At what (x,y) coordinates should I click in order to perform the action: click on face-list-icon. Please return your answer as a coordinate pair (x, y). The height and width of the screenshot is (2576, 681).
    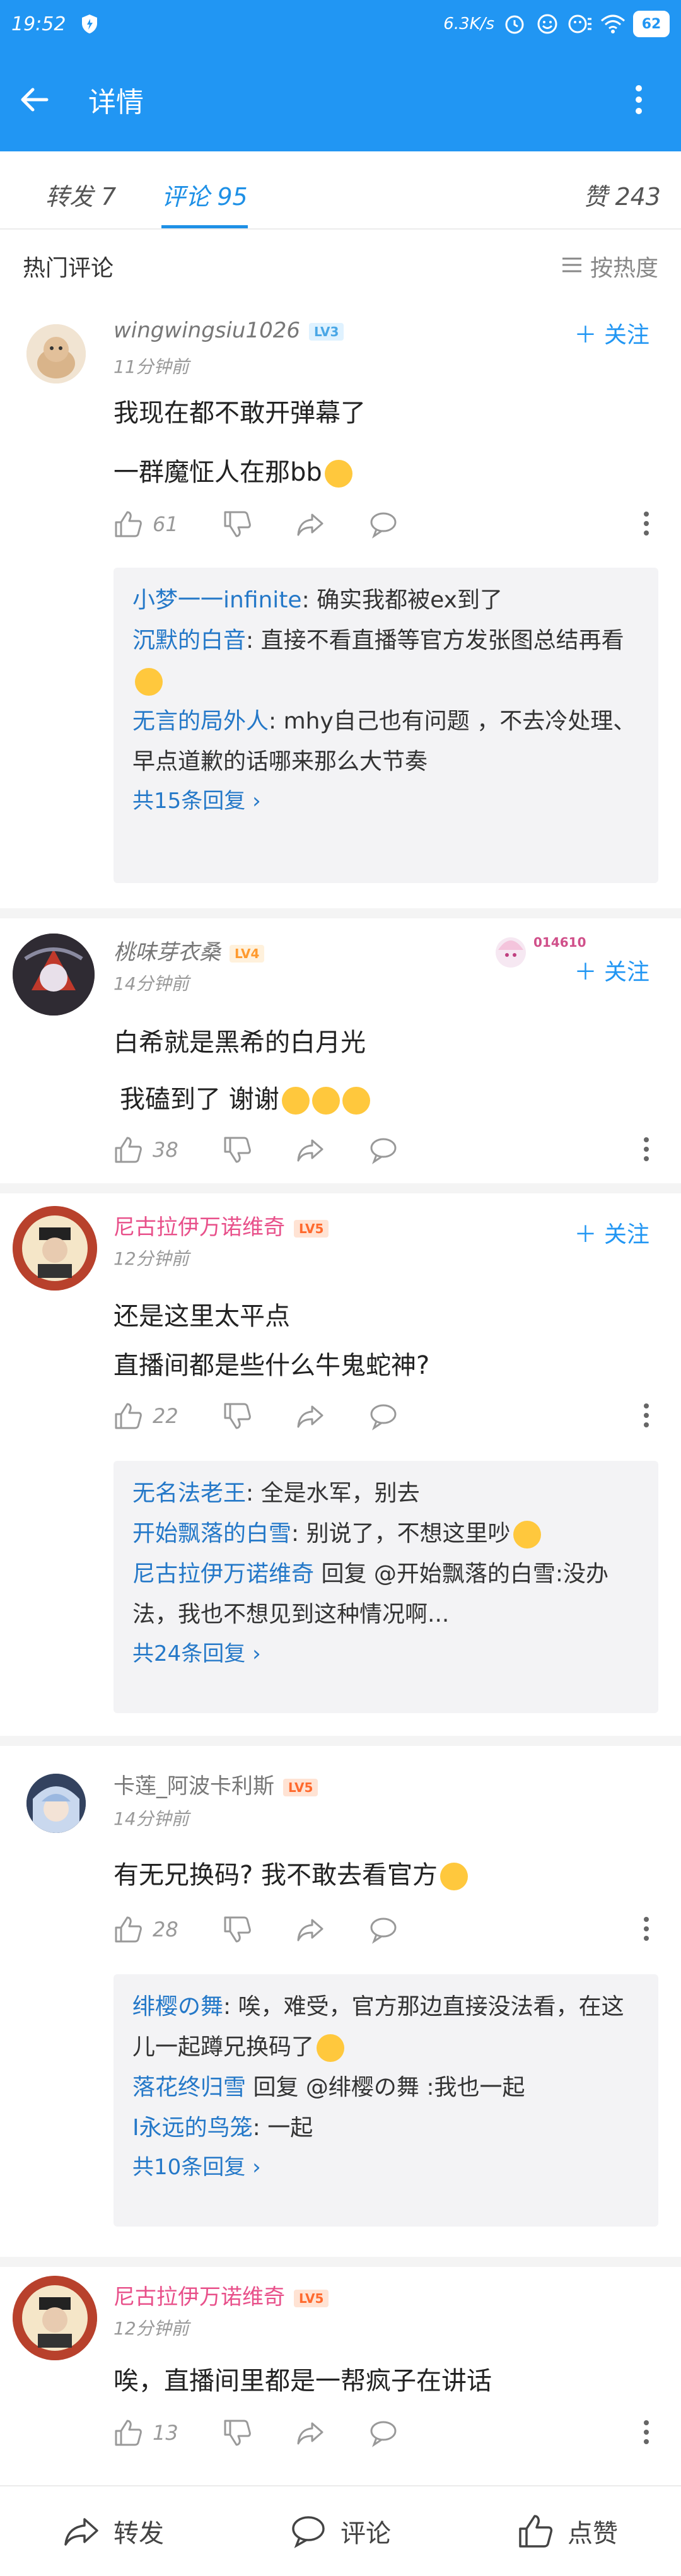
    Looking at the image, I should click on (580, 24).